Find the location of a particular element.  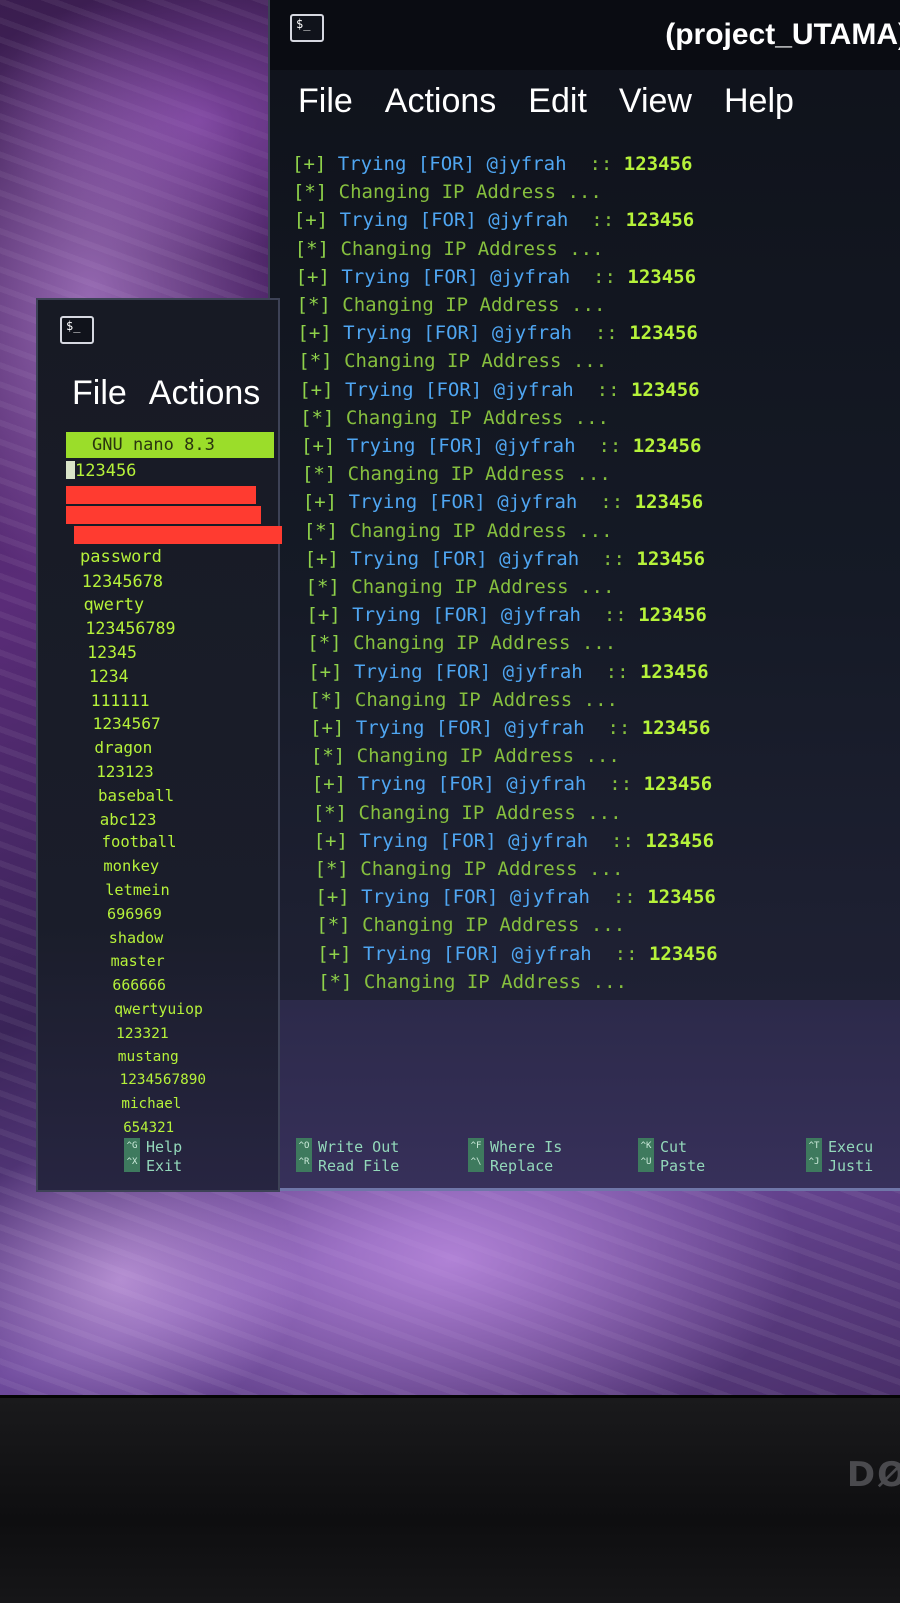

shortcut-keys: ^O ^R is located at coordinates (304, 1155).